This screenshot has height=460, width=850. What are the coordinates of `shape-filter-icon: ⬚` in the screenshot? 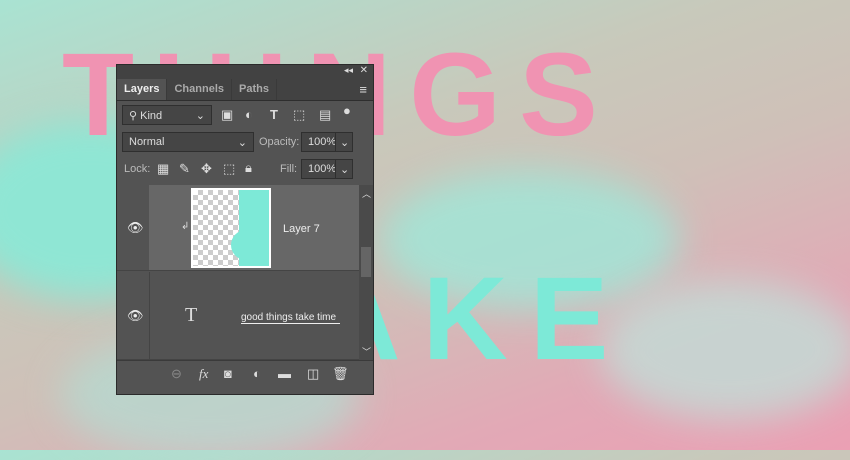 It's located at (299, 115).